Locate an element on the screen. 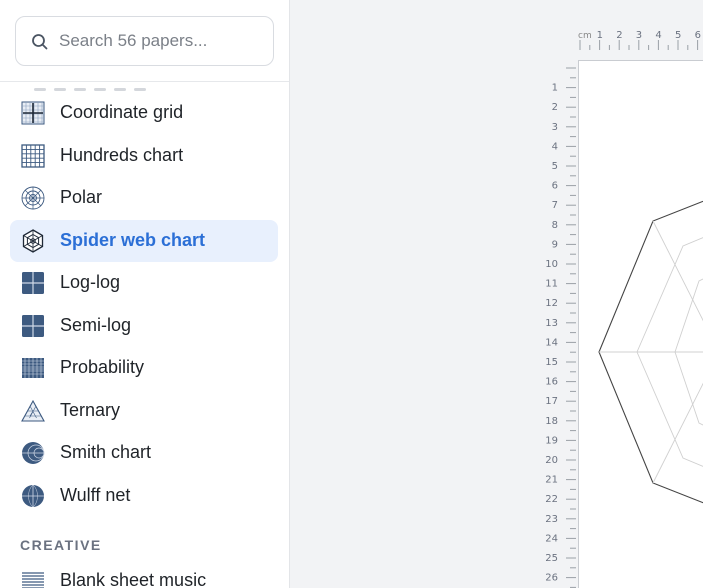 This screenshot has width=703, height=588. sheet-music-icon is located at coordinates (33, 579).